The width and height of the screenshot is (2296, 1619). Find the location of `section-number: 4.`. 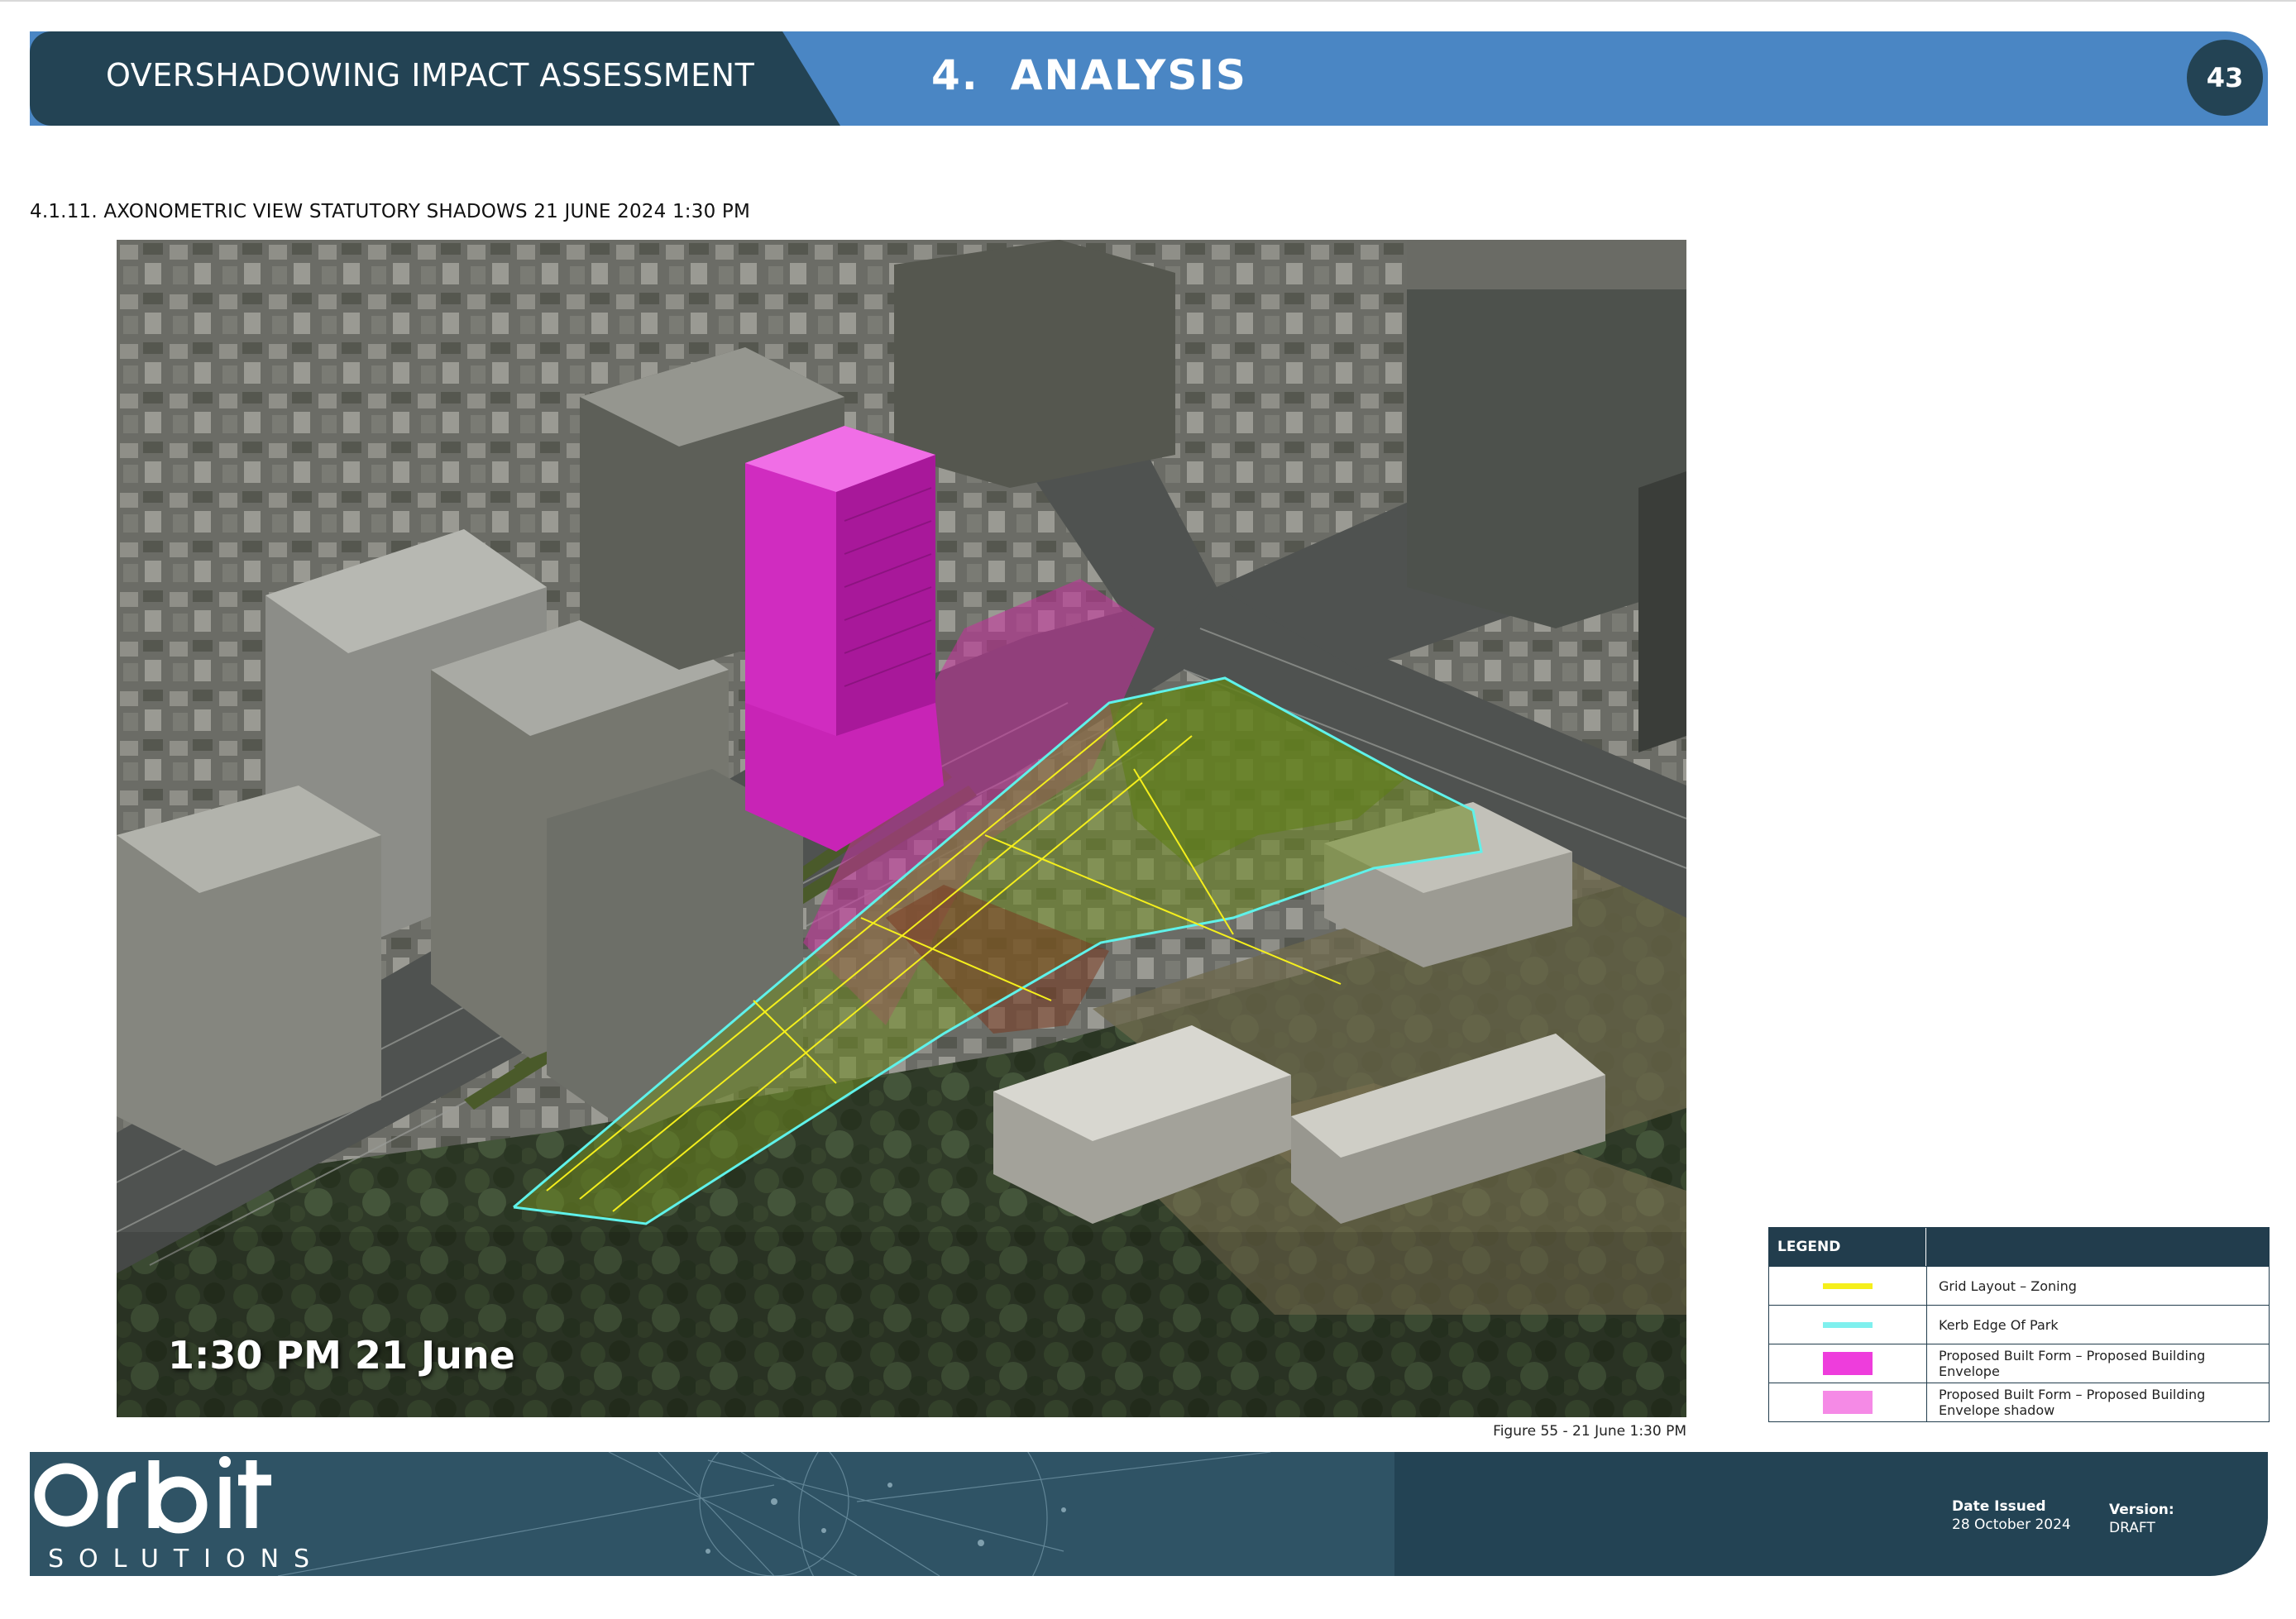

section-number: 4. is located at coordinates (955, 75).